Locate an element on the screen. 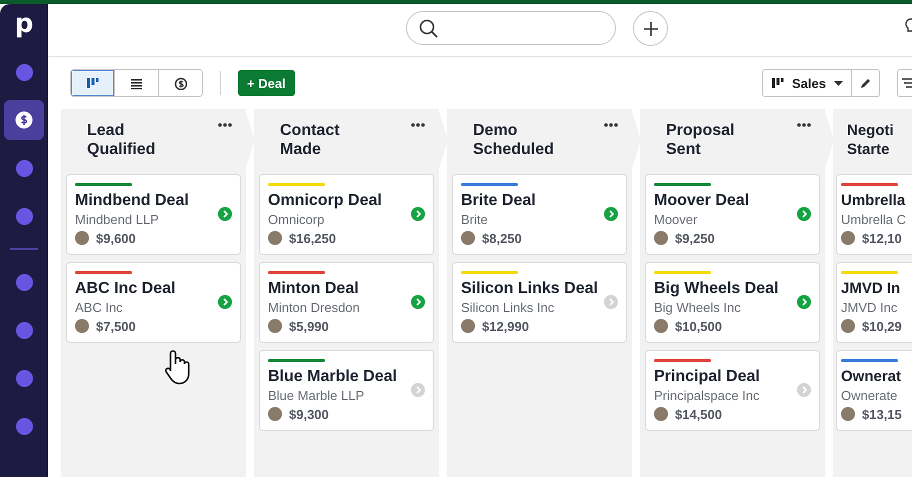 The image size is (912, 477). organization-name: Mindbend LLP is located at coordinates (117, 219).